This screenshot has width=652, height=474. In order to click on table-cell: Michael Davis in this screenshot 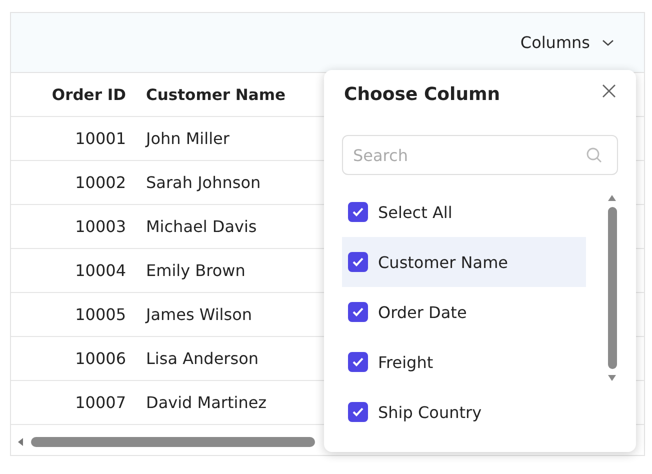, I will do `click(201, 226)`.